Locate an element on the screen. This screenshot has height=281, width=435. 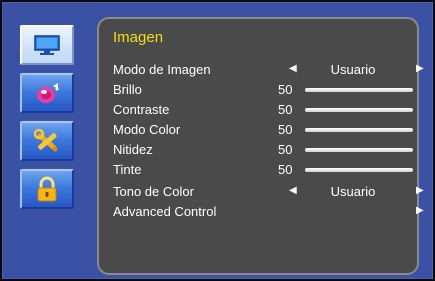
menu-row-color-mode: Modo Color 50 is located at coordinates (263, 129).